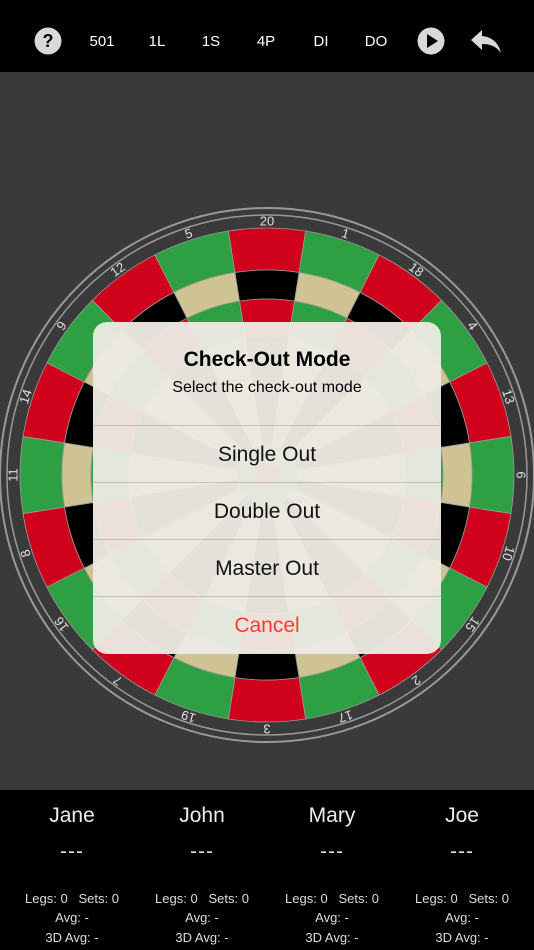  I want to click on dialog-title: Check-Out Mode, so click(267, 359).